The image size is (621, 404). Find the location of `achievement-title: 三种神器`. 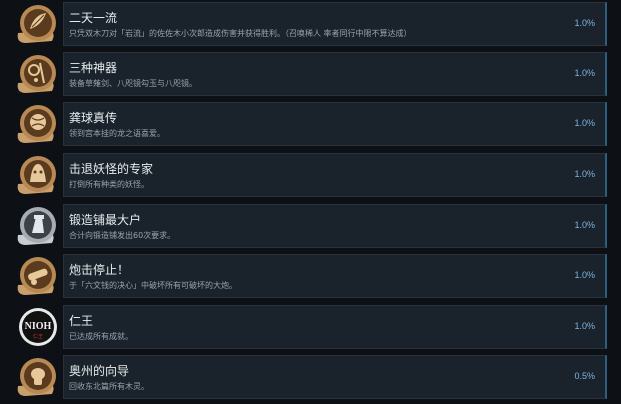

achievement-title: 三种神器 is located at coordinates (93, 68).